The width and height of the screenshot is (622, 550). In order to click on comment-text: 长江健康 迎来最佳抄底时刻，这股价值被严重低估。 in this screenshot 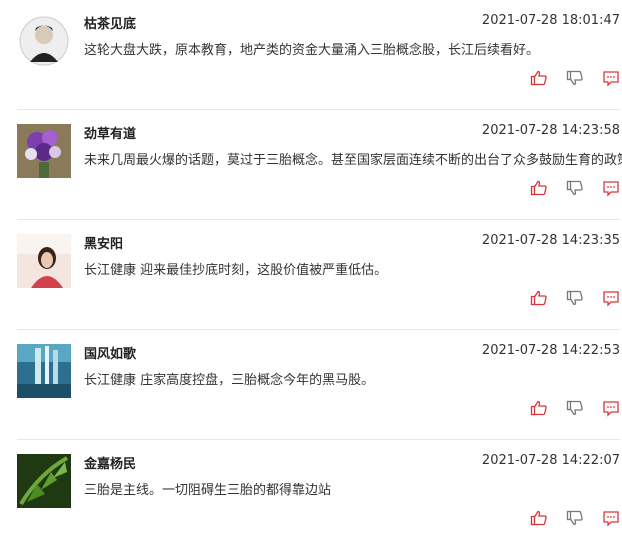, I will do `click(236, 270)`.